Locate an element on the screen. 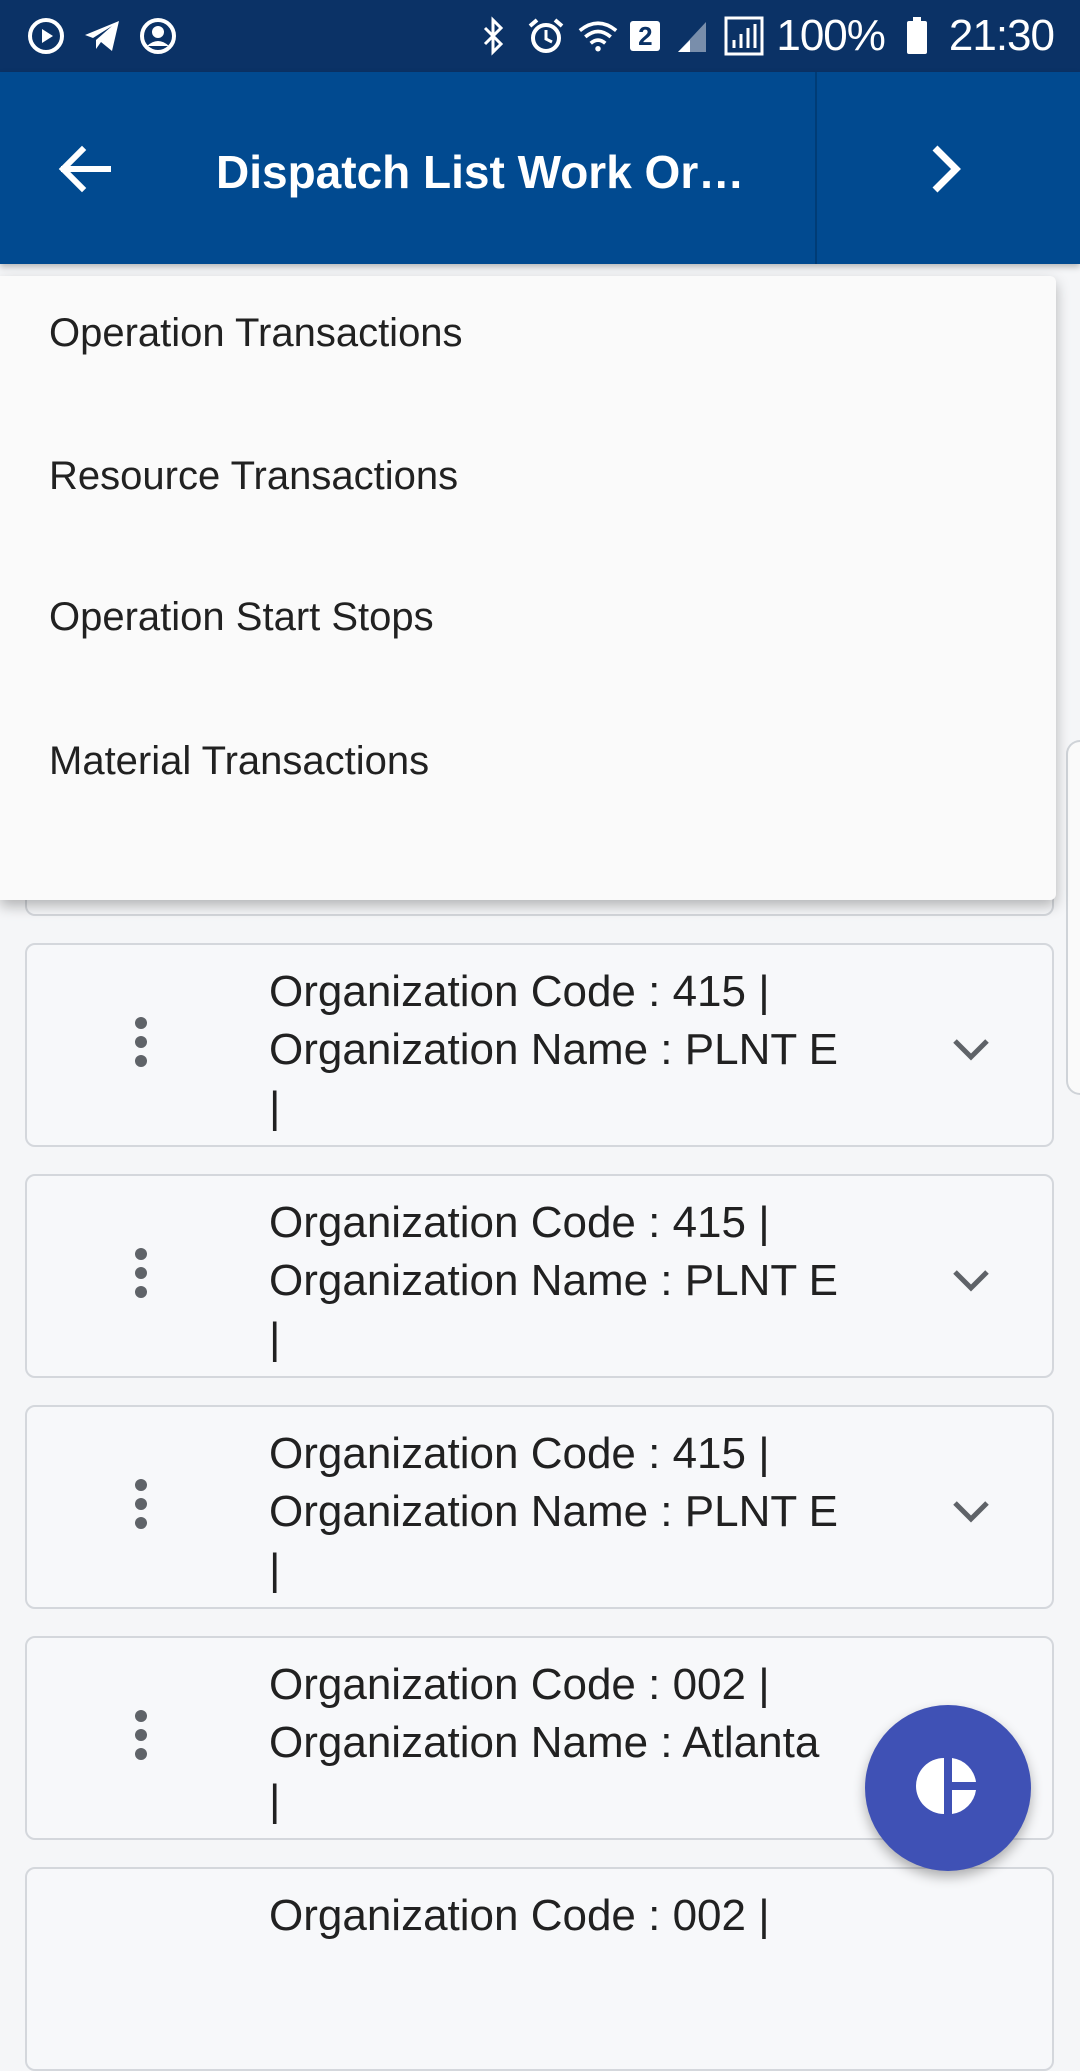  arrow-back-icon is located at coordinates (85, 171).